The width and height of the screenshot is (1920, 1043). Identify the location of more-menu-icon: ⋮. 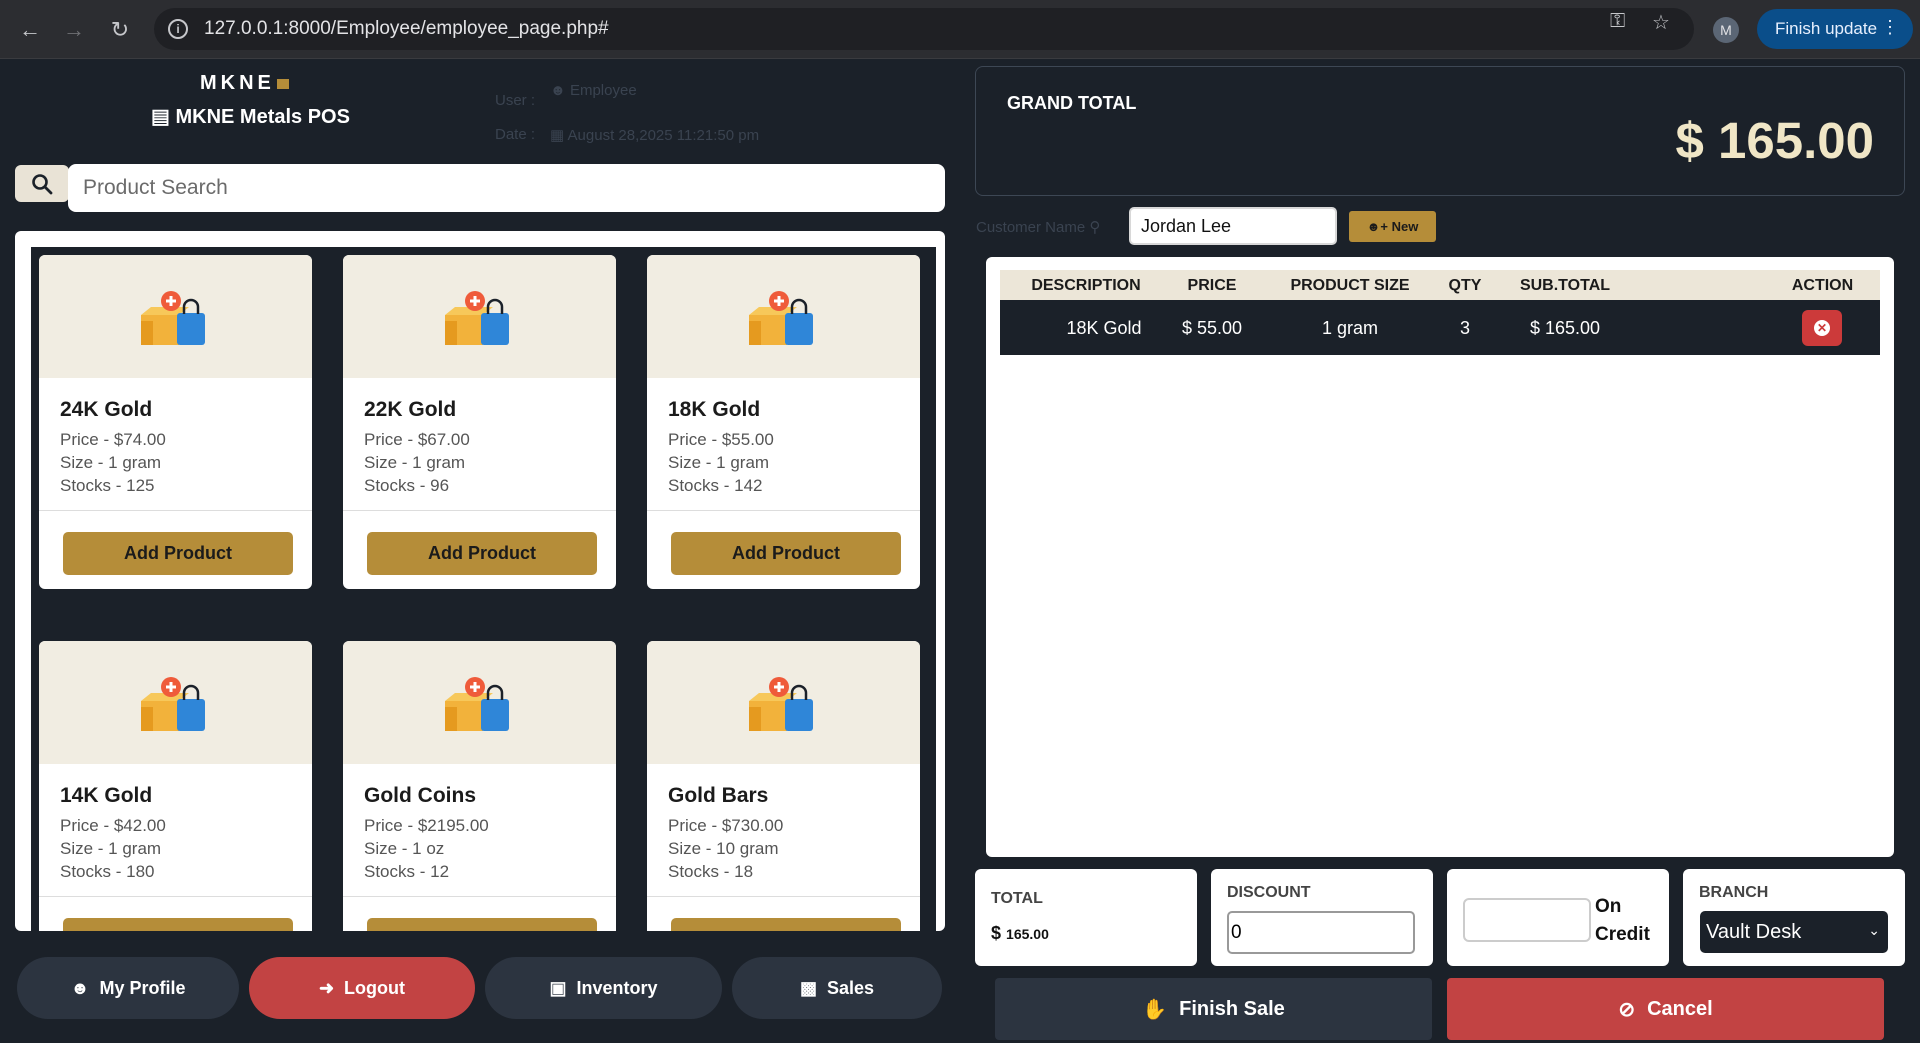
(1890, 27).